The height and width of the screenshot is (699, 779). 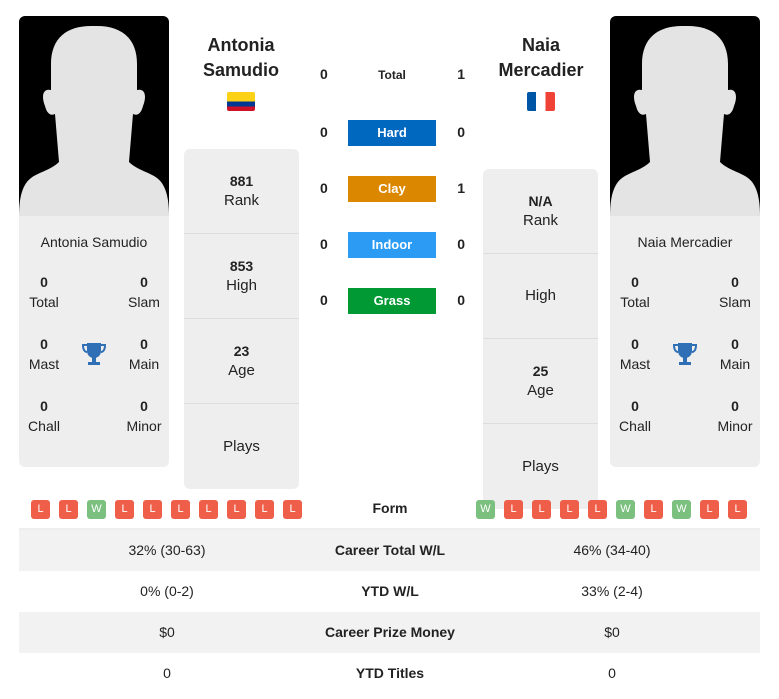 I want to click on player1-plays: Plays, so click(x=241, y=446).